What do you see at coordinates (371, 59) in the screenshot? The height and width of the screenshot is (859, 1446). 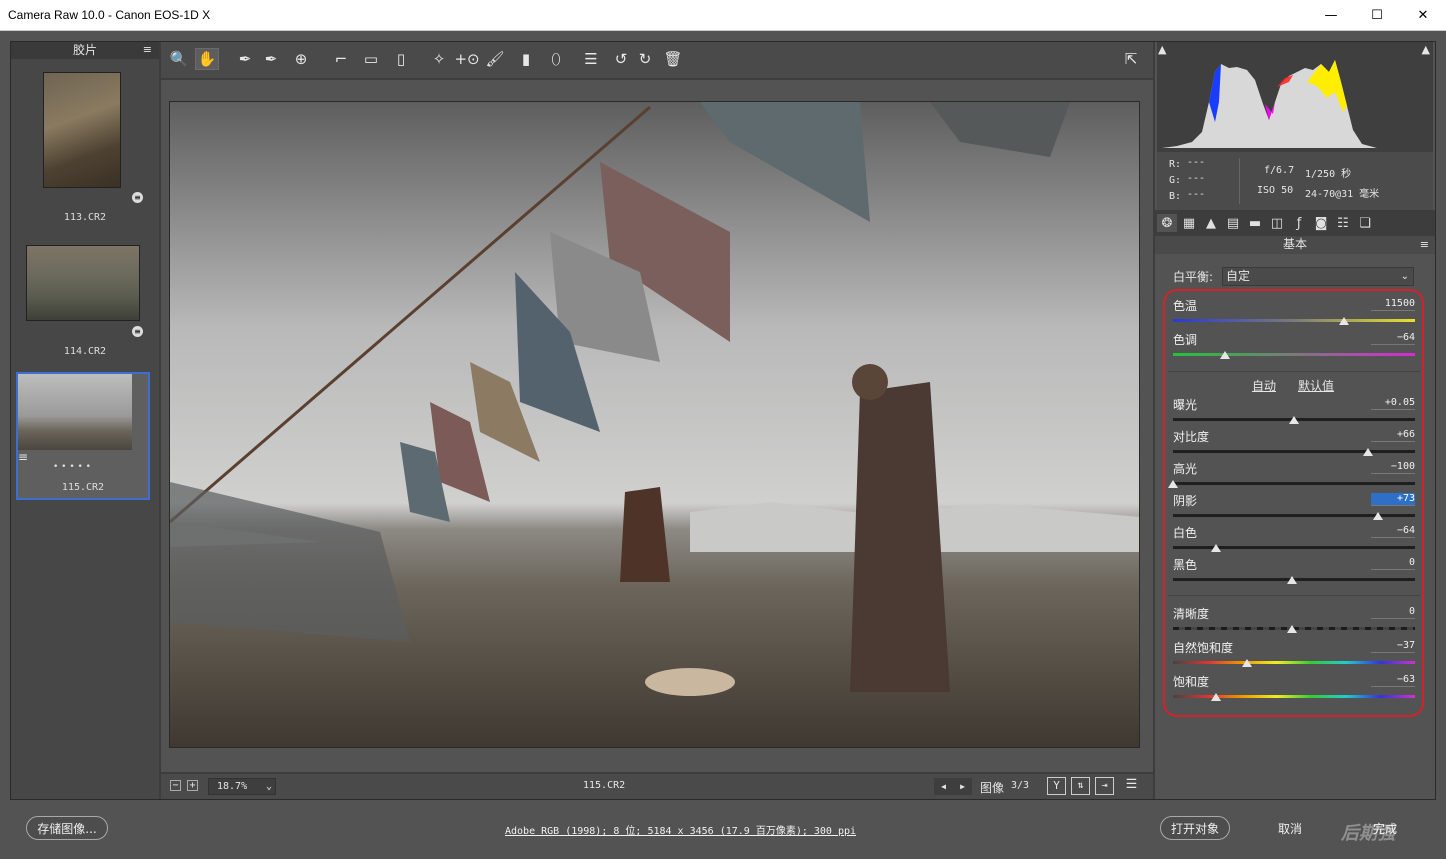 I see `straighten-tool-icon: ▭` at bounding box center [371, 59].